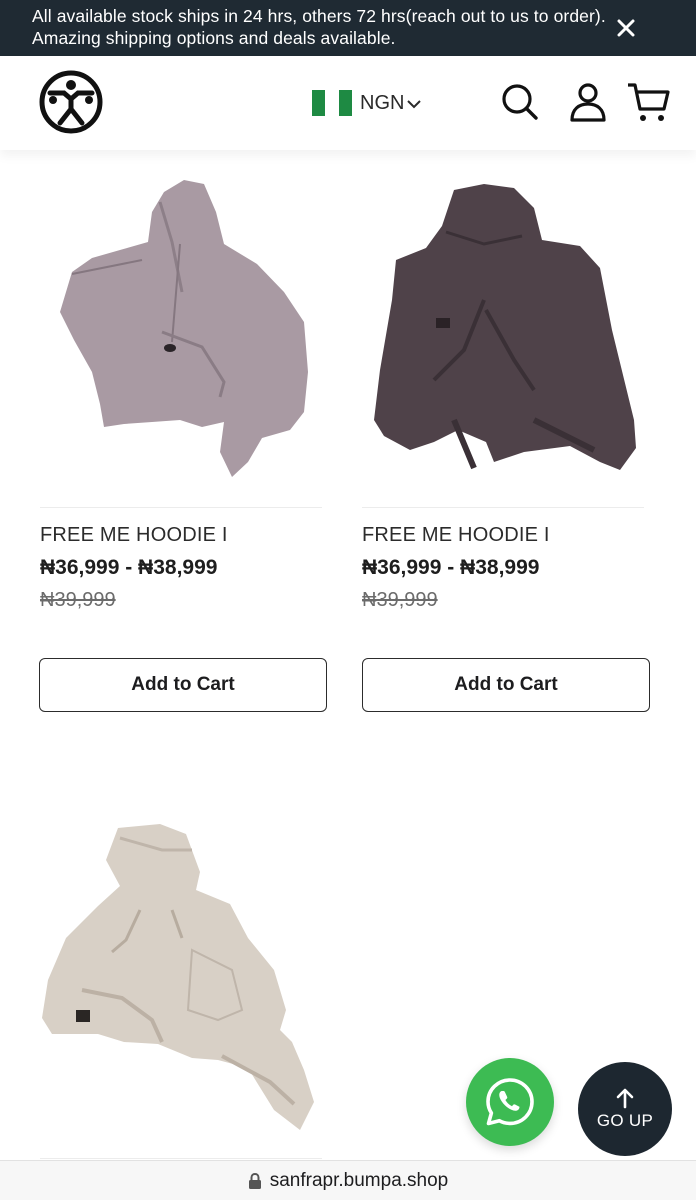 The width and height of the screenshot is (696, 1200). Describe the element at coordinates (359, 1180) in the screenshot. I see `url-text: sanfrapr.bumpa.shop` at that location.